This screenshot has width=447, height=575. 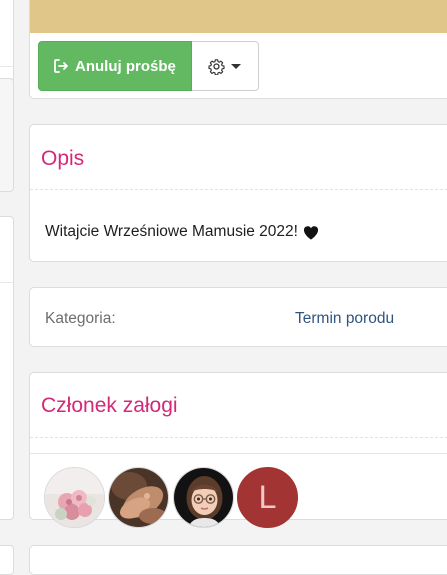 I want to click on hands-avatar-icon, so click(x=138, y=497).